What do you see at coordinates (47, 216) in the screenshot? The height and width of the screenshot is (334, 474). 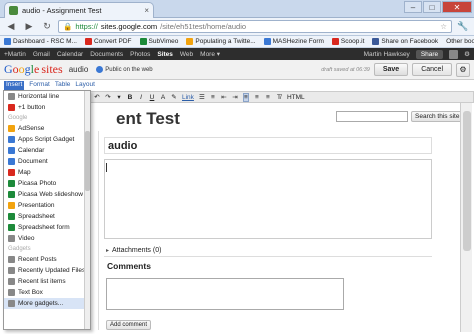 I see `insert-menu-item-spreadsheet: Spreadsheet` at bounding box center [47, 216].